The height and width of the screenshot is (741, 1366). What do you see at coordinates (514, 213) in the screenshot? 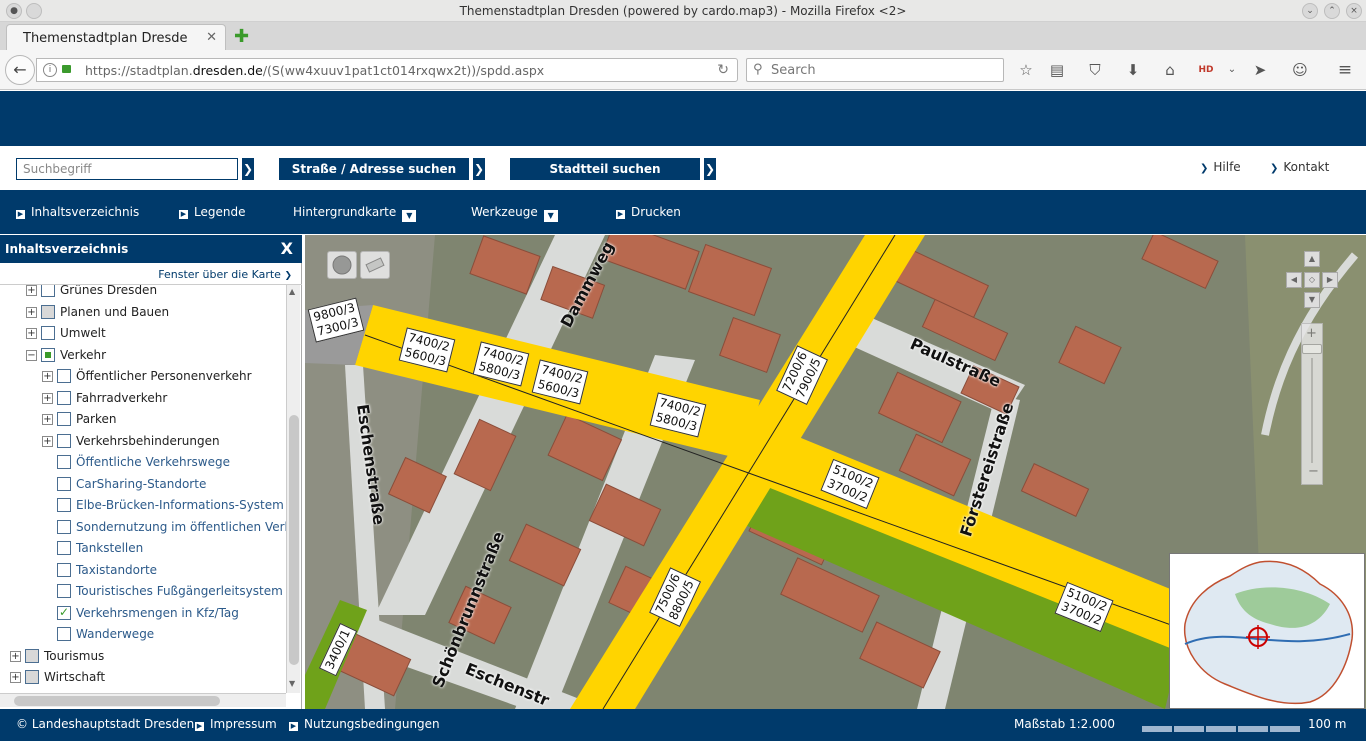
I see `menu-tools: Werkzeuge ▼` at bounding box center [514, 213].